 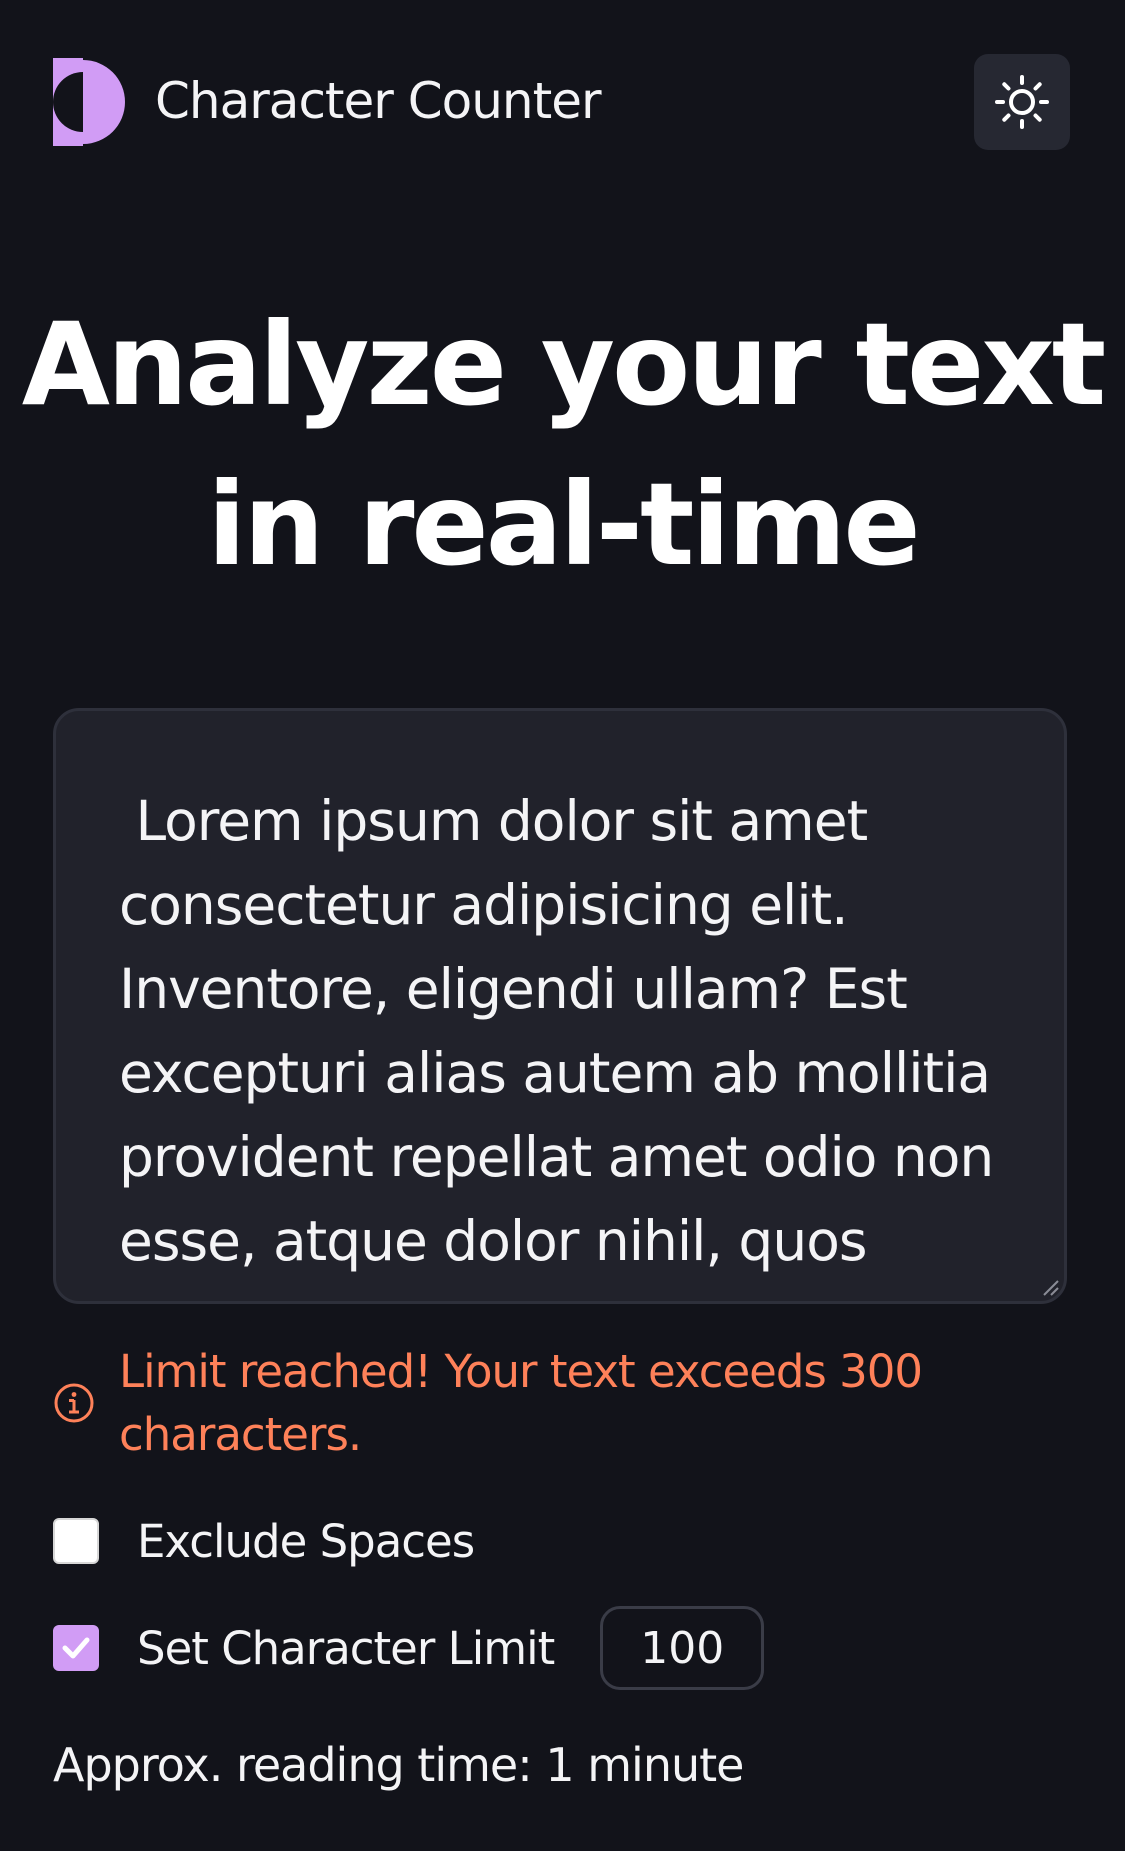 What do you see at coordinates (1050, 1287) in the screenshot?
I see `resize-handle-icon` at bounding box center [1050, 1287].